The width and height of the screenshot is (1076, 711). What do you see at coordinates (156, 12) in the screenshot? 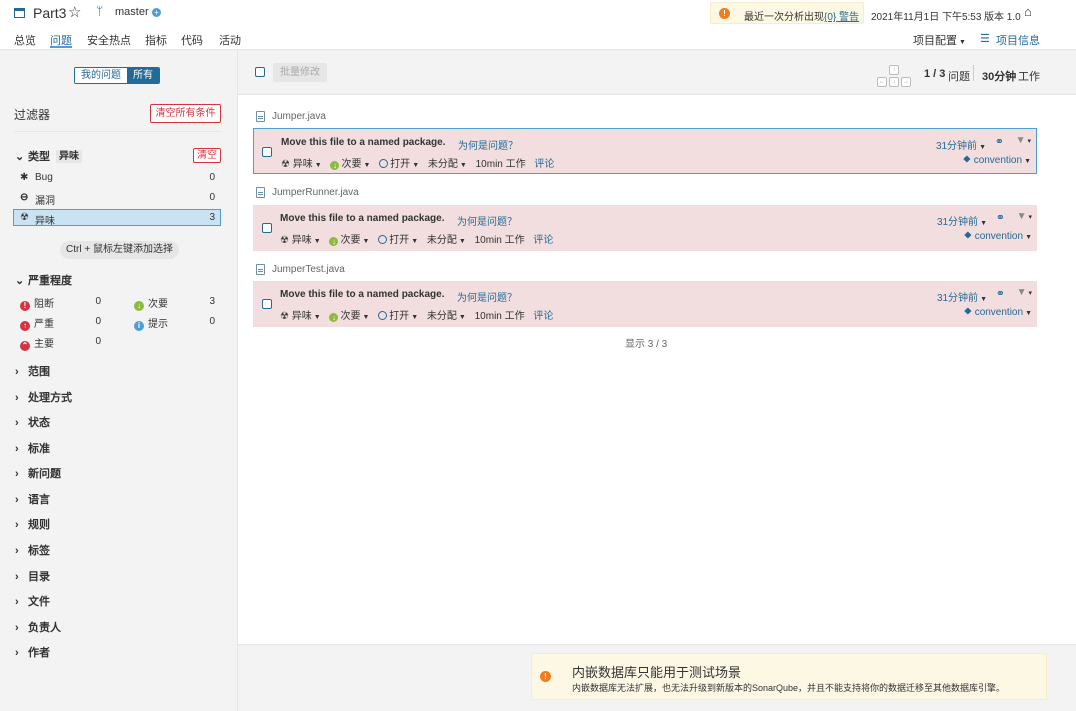
I see `branch-info-icon: +` at bounding box center [156, 12].